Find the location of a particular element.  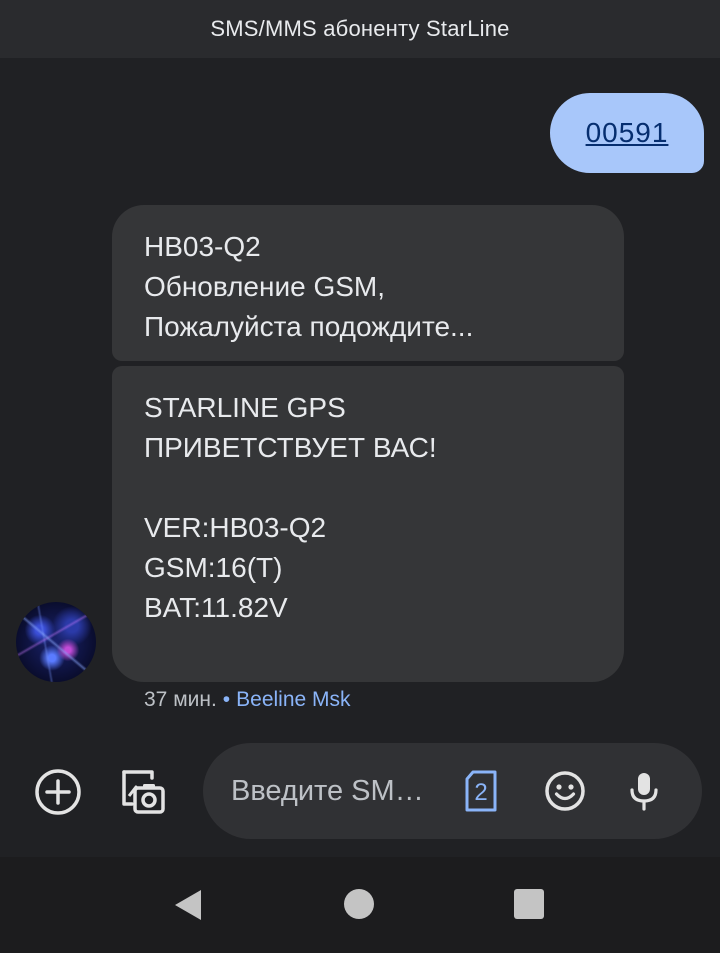

header-bar: SMS/MMS абоненту StarLine is located at coordinates (360, 29).